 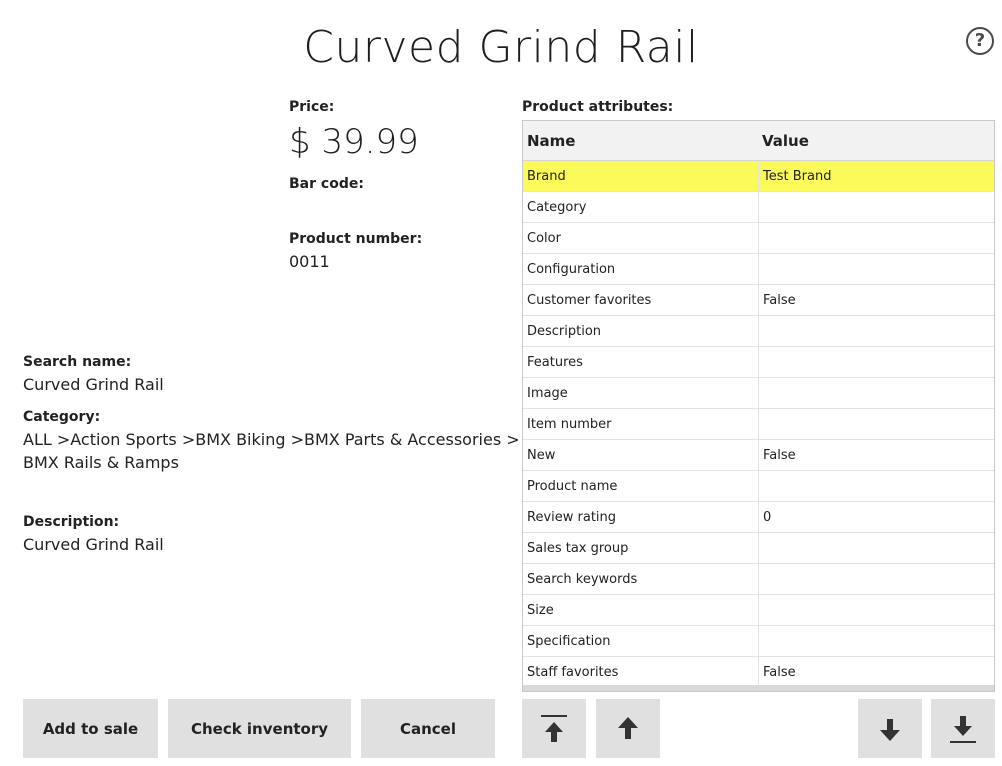 I want to click on attribute-name-cell: New, so click(x=541, y=455).